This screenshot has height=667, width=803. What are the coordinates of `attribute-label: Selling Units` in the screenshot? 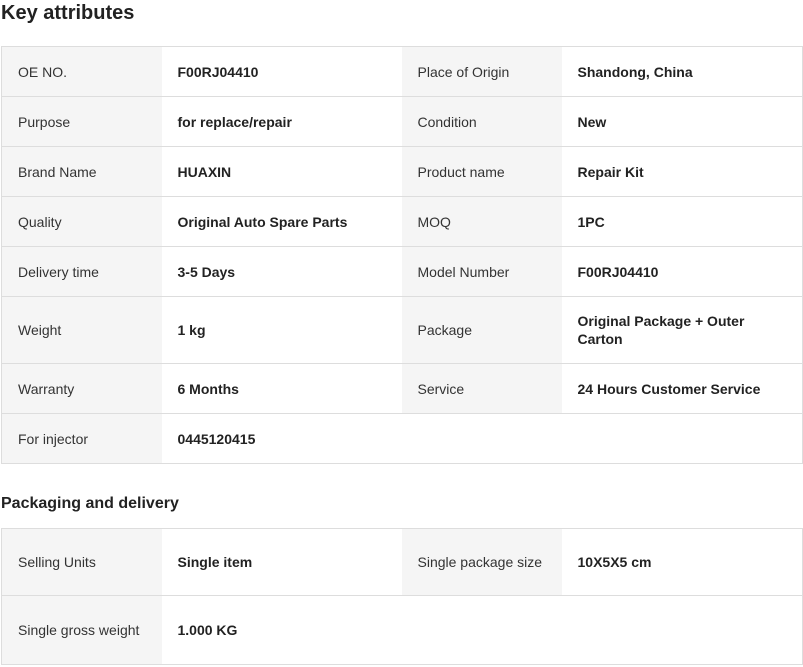 It's located at (81, 562).